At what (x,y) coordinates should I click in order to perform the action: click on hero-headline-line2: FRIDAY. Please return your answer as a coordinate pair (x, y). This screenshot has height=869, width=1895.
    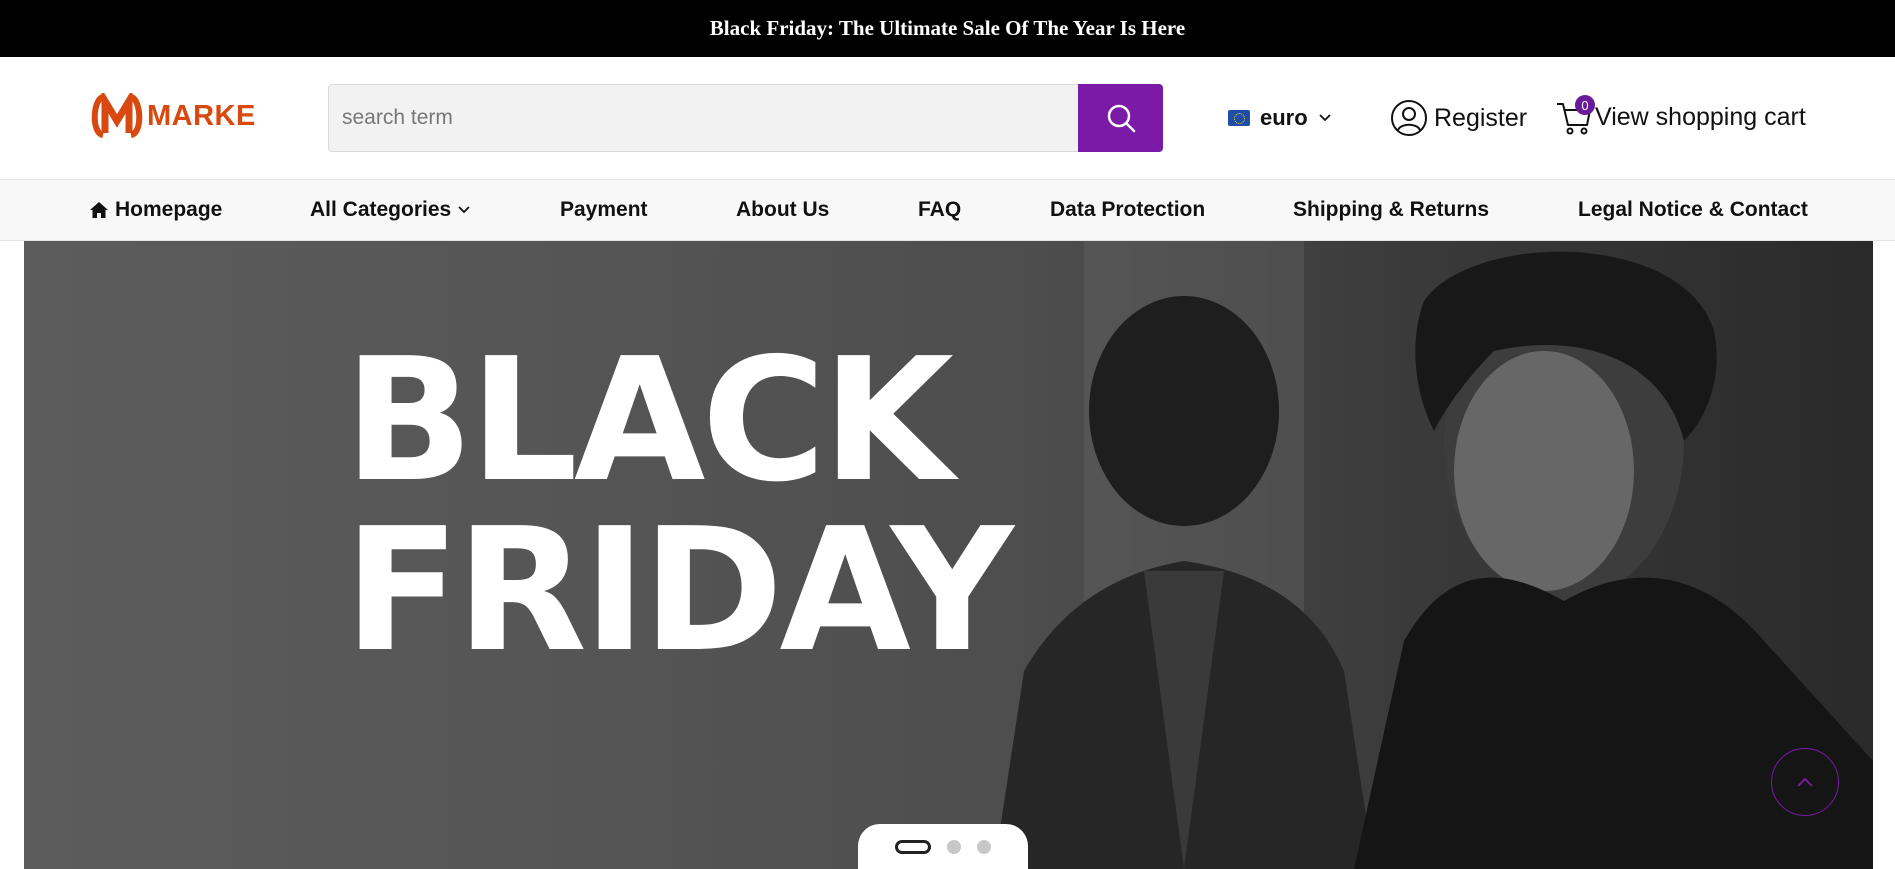
    Looking at the image, I should click on (679, 591).